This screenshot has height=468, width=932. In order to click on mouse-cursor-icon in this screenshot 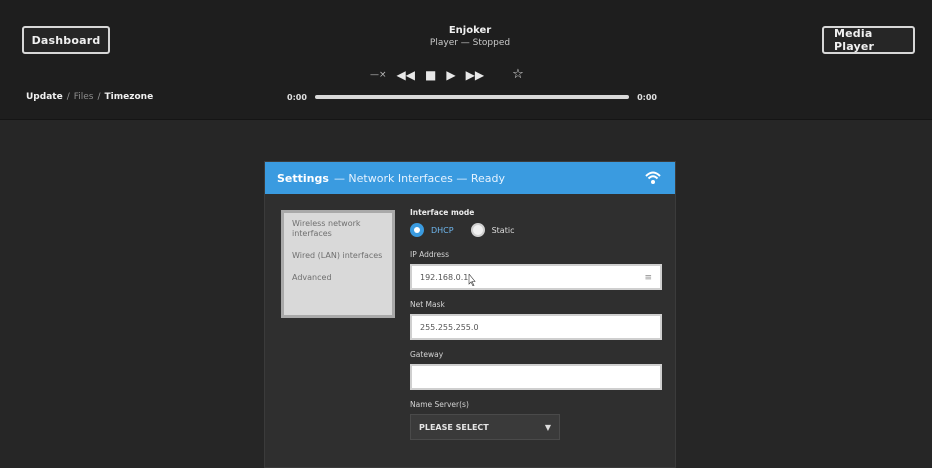, I will do `click(472, 280)`.